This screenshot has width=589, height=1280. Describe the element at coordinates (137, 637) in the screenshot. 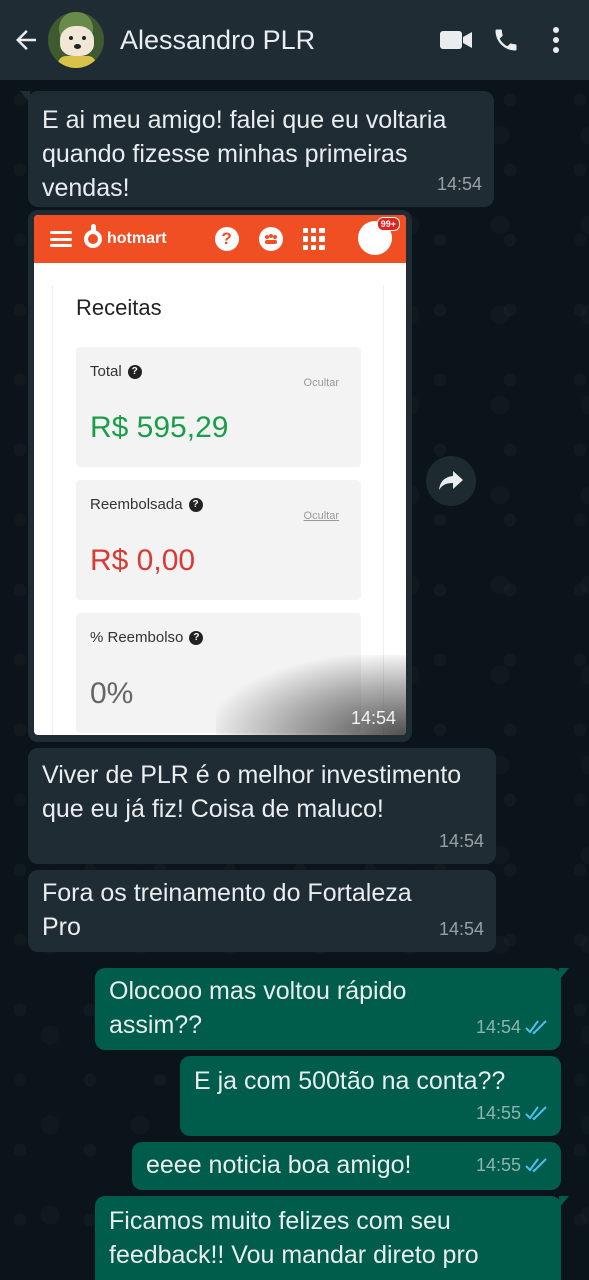

I see `card-label: % Reembolso` at that location.